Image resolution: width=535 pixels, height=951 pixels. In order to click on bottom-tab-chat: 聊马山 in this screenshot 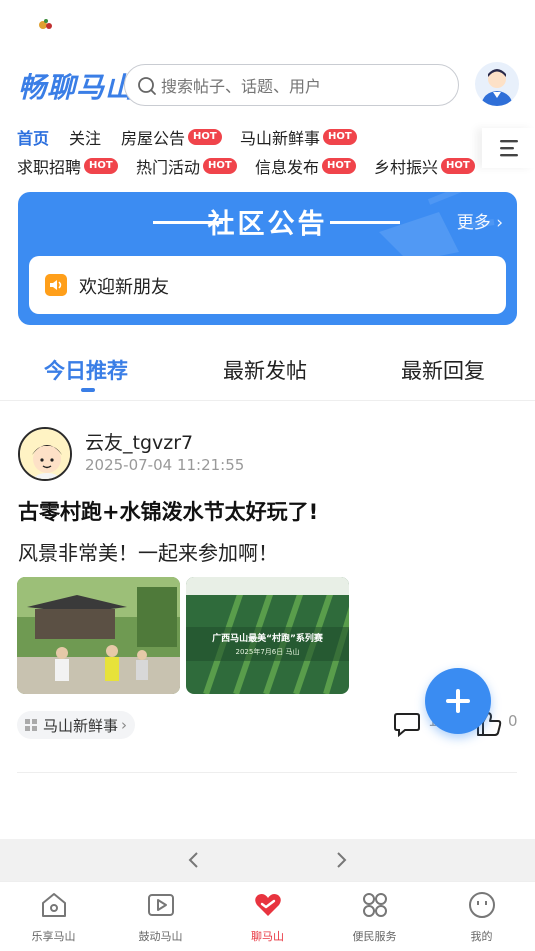, I will do `click(267, 916)`.